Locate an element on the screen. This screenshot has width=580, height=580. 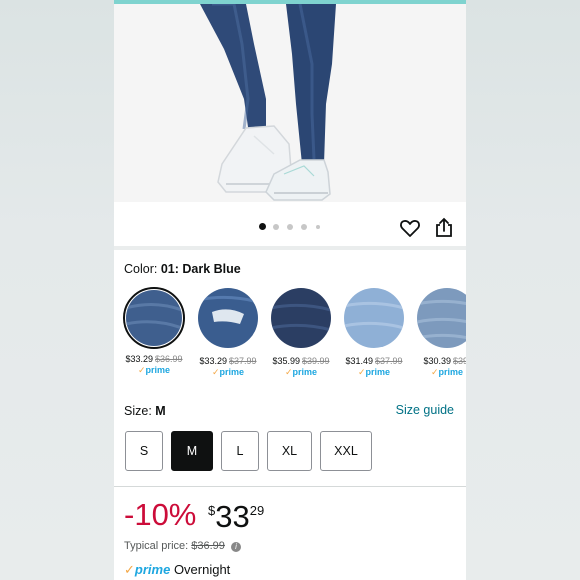
discount-percent: -10% is located at coordinates (160, 514).